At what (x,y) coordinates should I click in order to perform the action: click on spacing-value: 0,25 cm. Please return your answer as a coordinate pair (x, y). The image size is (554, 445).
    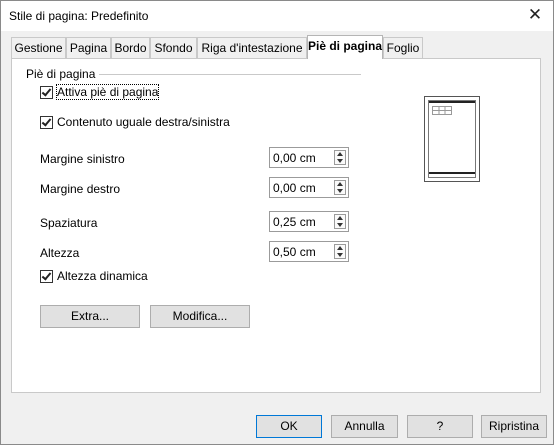
    Looking at the image, I should click on (294, 222).